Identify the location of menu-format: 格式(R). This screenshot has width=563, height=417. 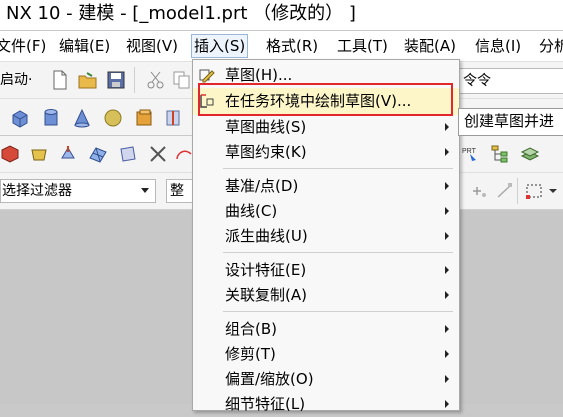
(292, 46).